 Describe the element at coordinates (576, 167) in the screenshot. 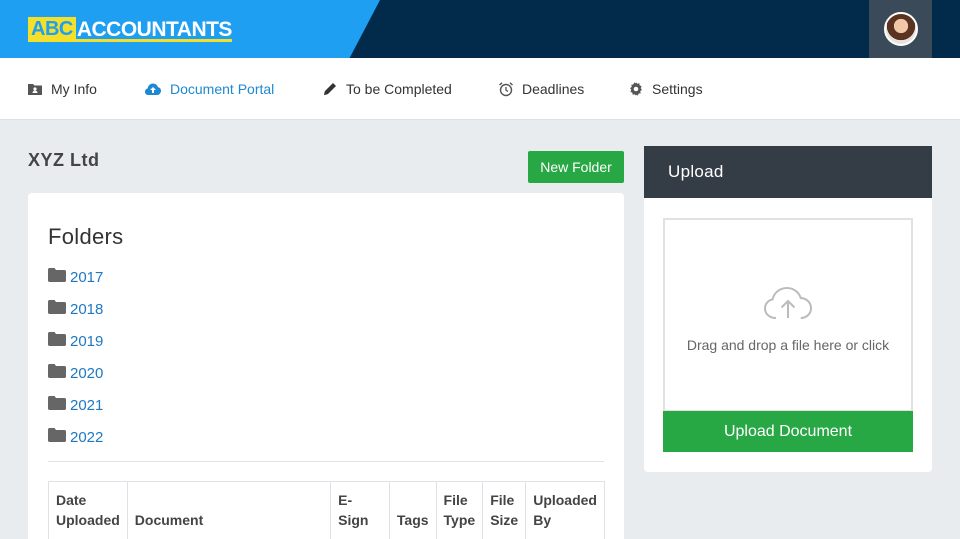

I see `new-folder-button: New Folder` at that location.